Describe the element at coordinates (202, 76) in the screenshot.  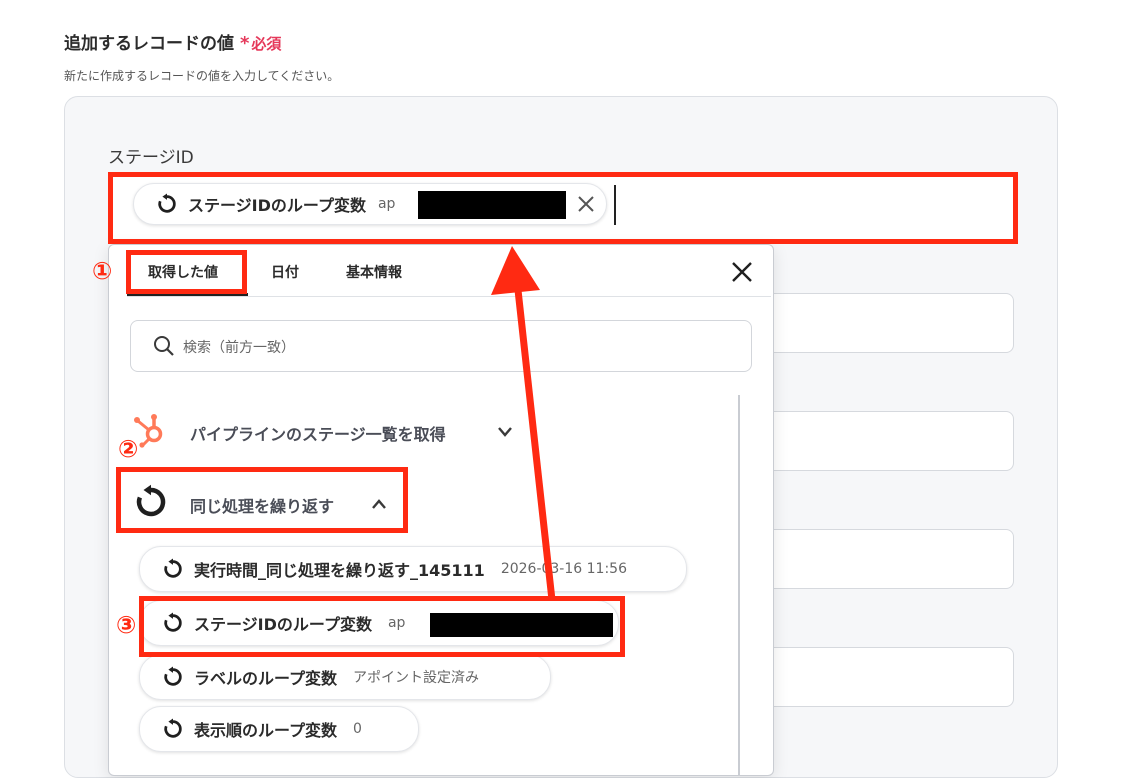
I see `section-description: 新たに作成するレコードの値を入力してください。` at that location.